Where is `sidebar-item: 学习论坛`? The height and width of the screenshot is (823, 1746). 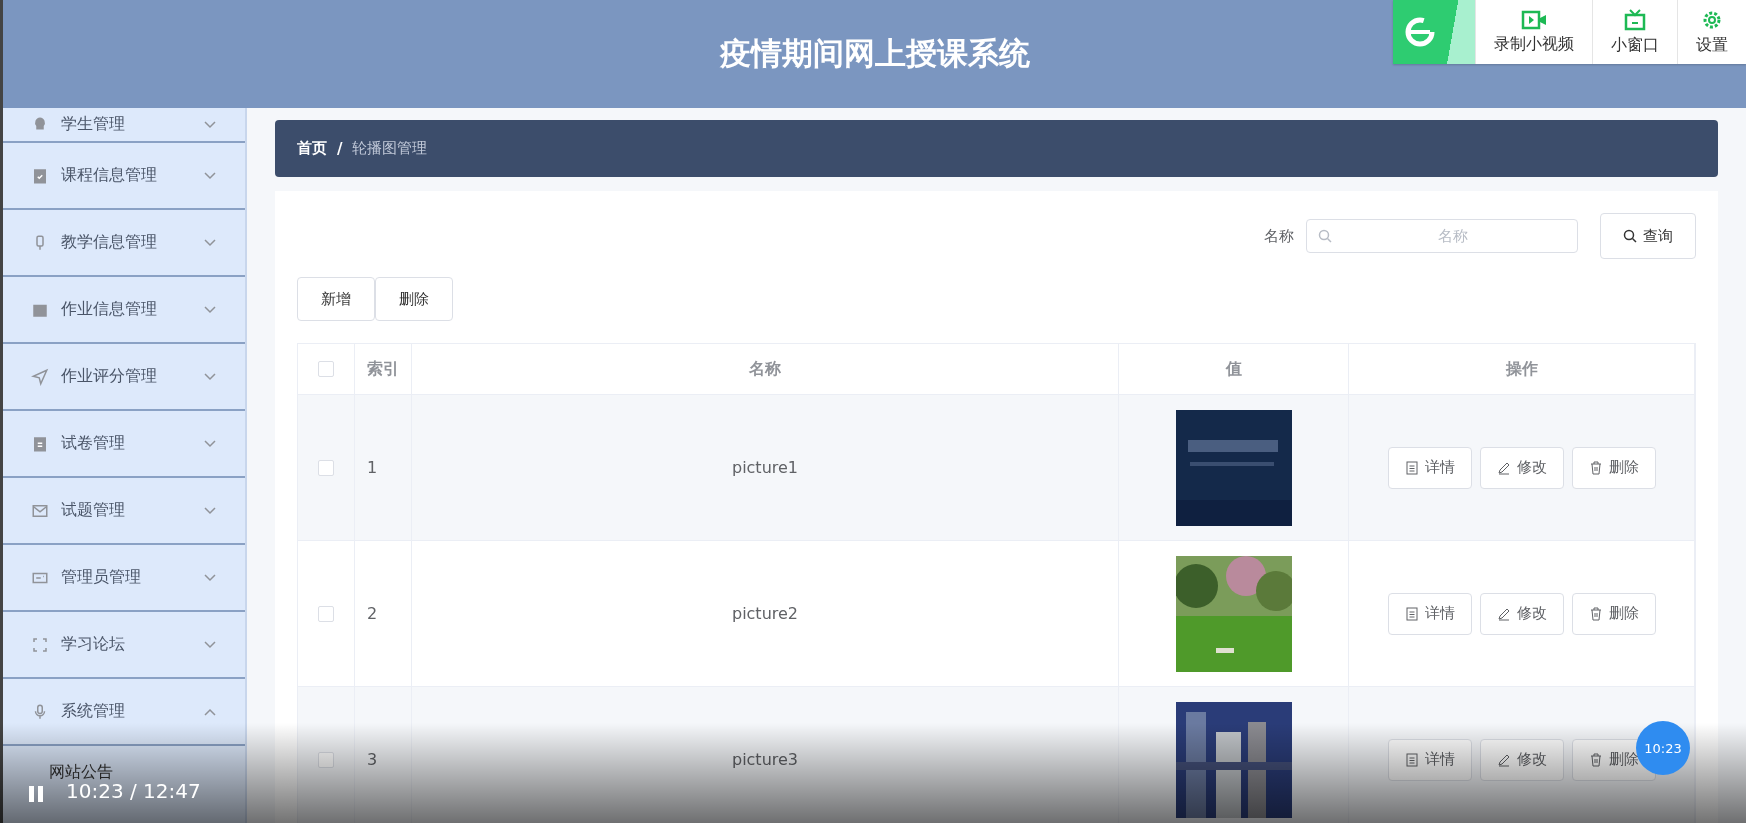 sidebar-item: 学习论坛 is located at coordinates (124, 645).